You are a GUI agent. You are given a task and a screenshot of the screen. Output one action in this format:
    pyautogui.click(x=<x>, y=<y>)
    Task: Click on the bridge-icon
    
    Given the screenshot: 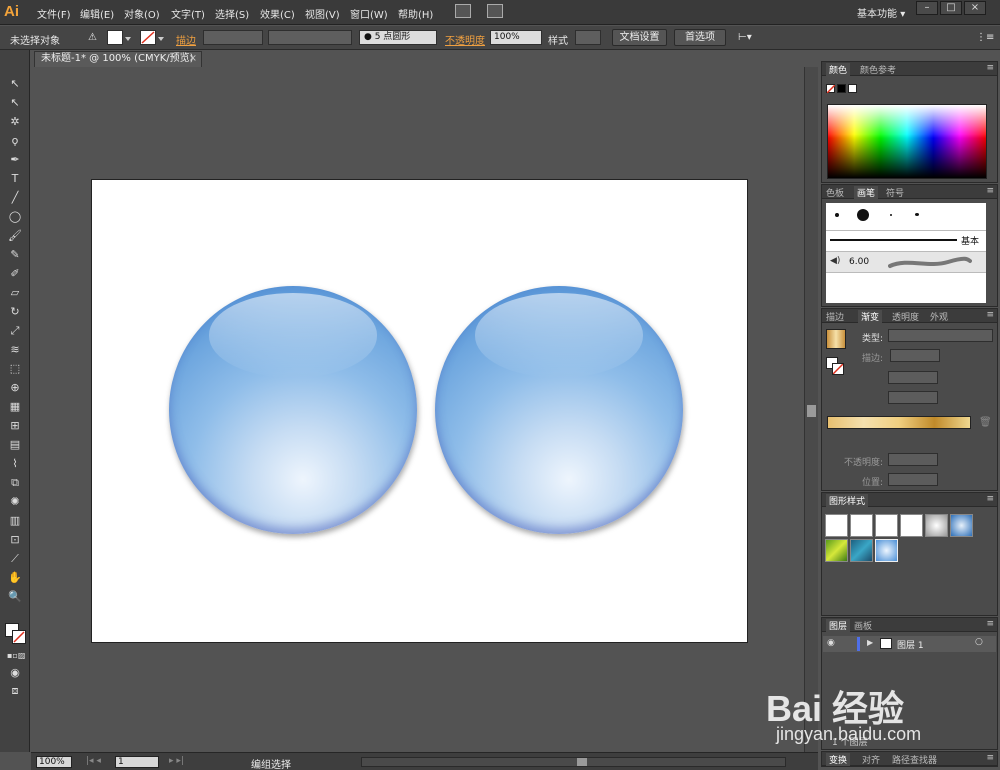 What is the action you would take?
    pyautogui.click(x=463, y=11)
    